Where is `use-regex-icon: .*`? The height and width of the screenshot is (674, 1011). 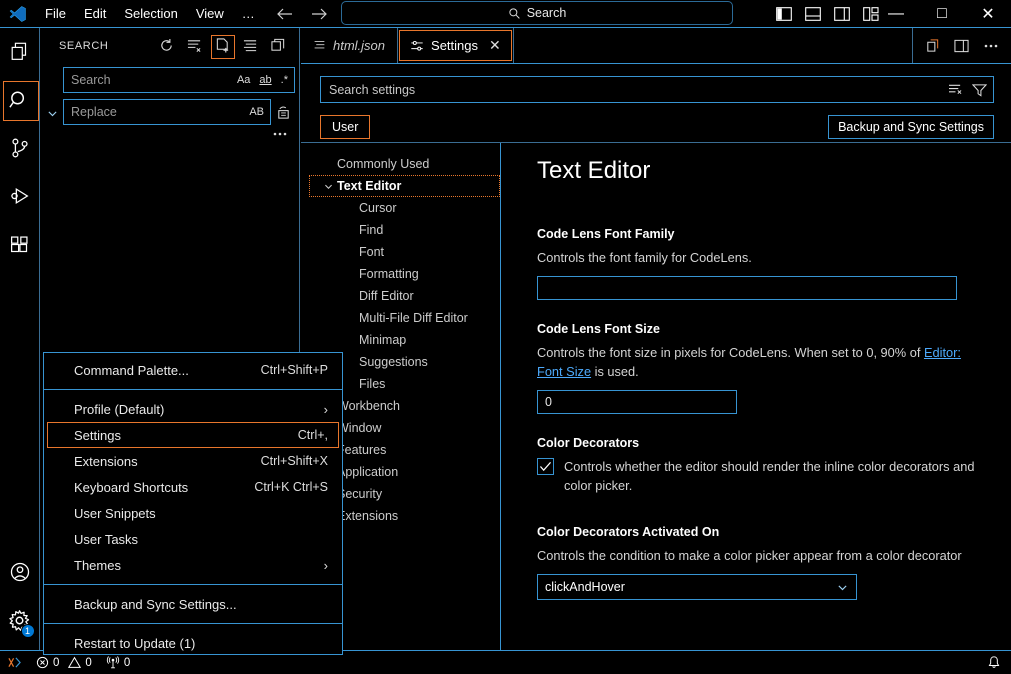 use-regex-icon: .* is located at coordinates (284, 80).